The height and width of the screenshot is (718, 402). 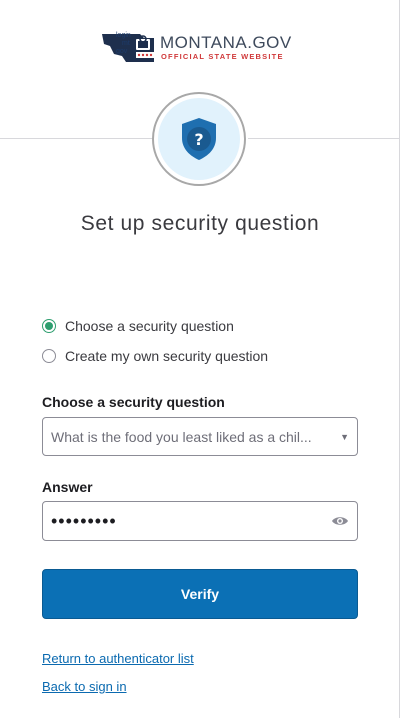 What do you see at coordinates (222, 56) in the screenshot?
I see `logo-subtitle: OFFICIAL STATE WEBSITE` at bounding box center [222, 56].